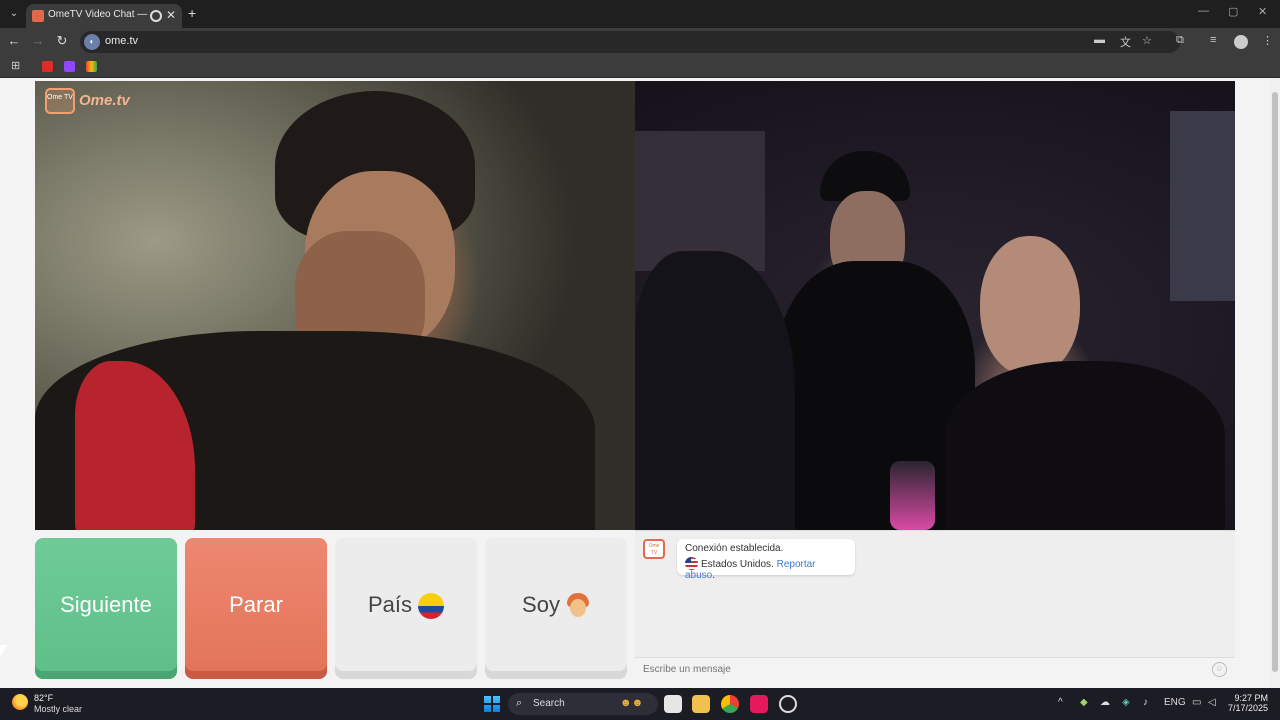  What do you see at coordinates (1099, 40) in the screenshot?
I see `media-icon: ▬` at bounding box center [1099, 40].